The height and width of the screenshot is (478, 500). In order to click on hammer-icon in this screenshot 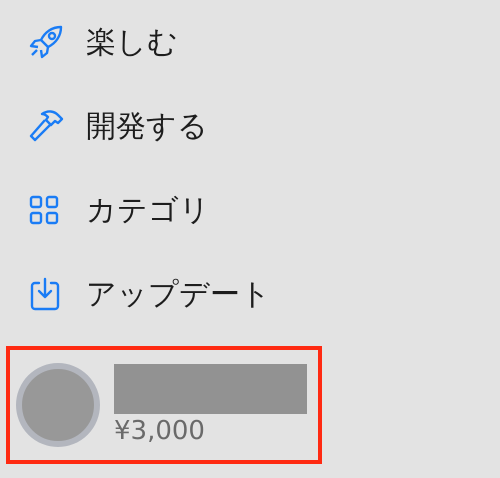, I will do `click(46, 126)`.